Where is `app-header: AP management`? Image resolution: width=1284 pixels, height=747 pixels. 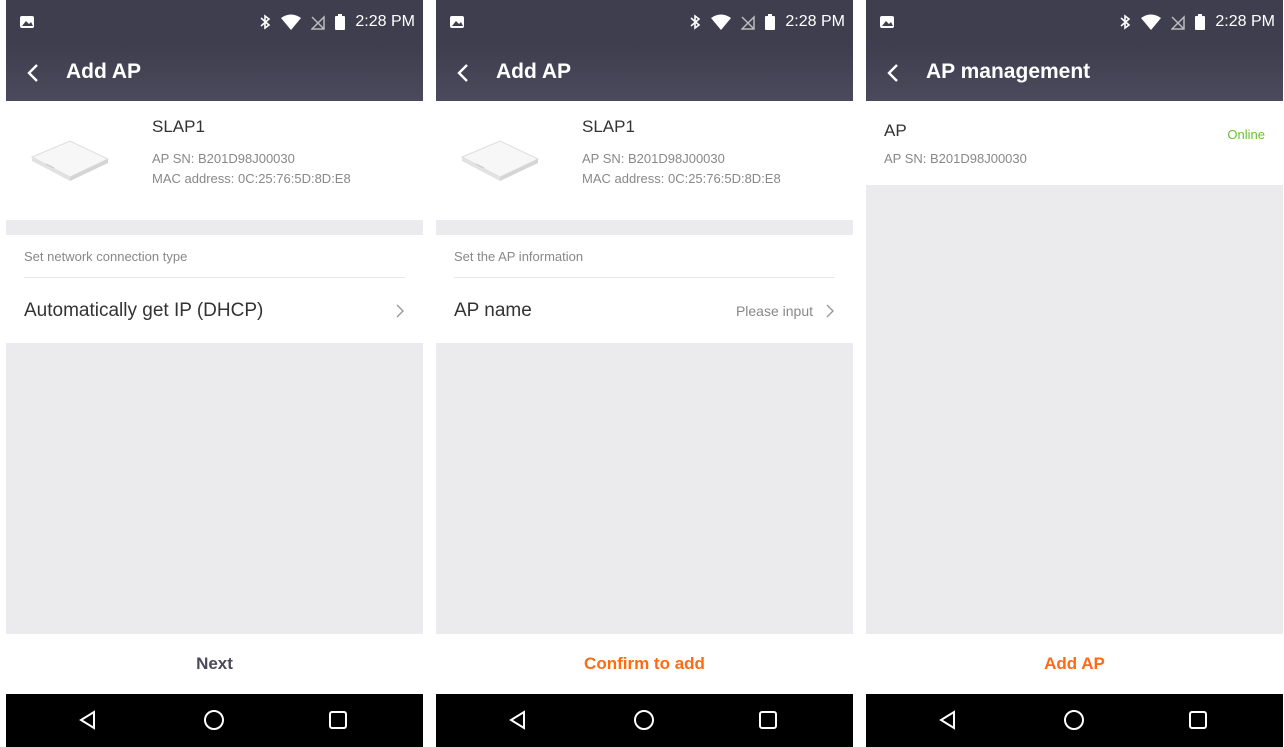
app-header: AP management is located at coordinates (1074, 72).